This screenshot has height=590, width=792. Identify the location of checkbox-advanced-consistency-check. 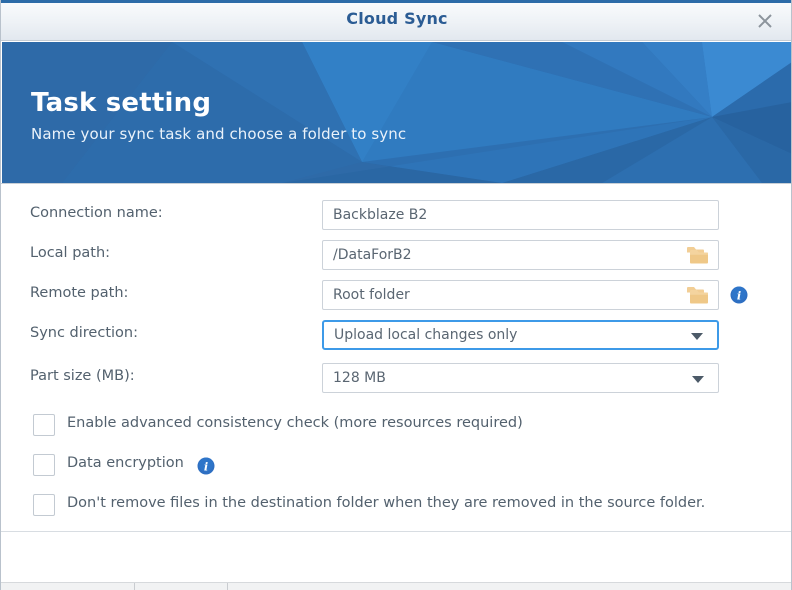
(44, 425).